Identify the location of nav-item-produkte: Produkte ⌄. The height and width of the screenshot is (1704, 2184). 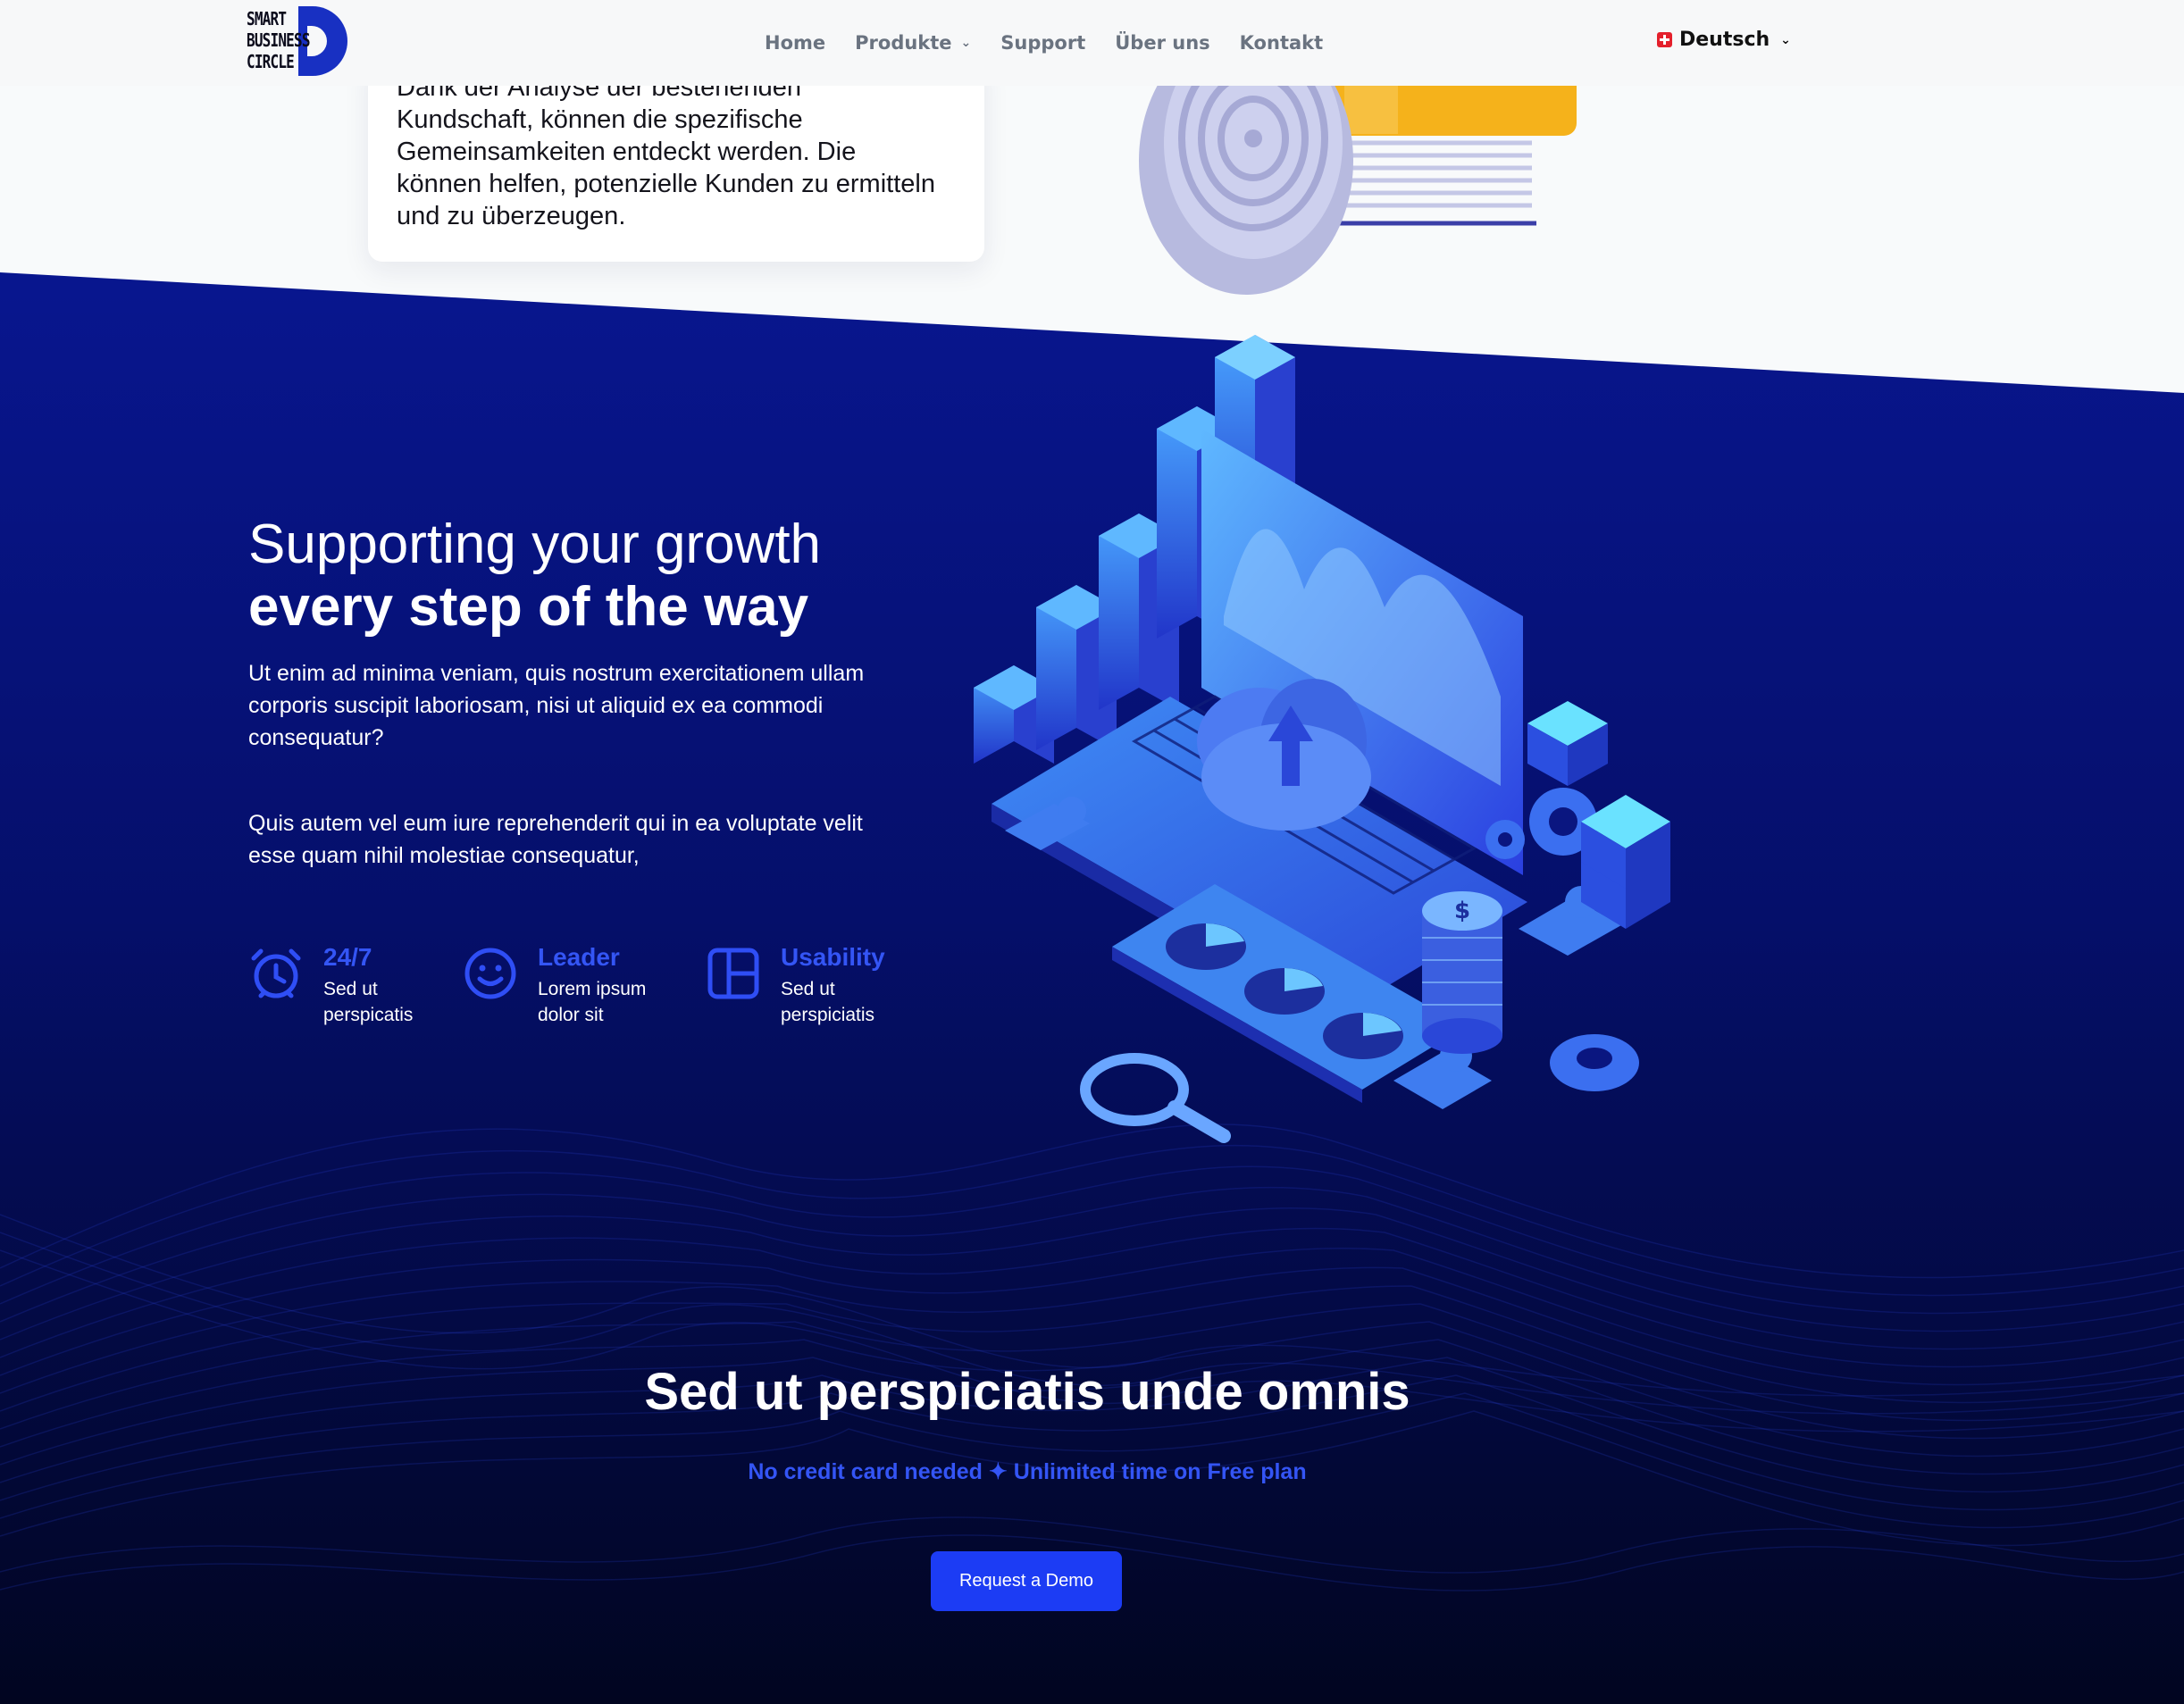
(913, 43).